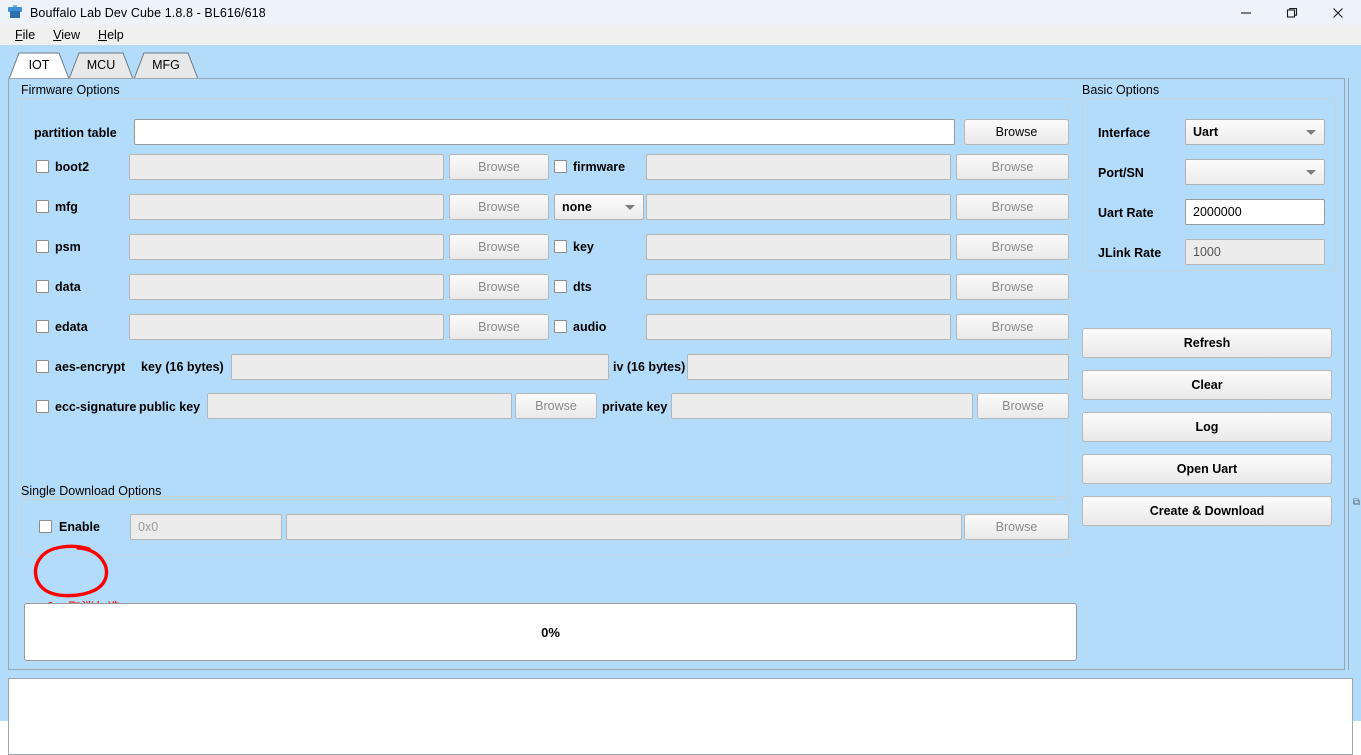  I want to click on menu-item-view: View, so click(66, 35).